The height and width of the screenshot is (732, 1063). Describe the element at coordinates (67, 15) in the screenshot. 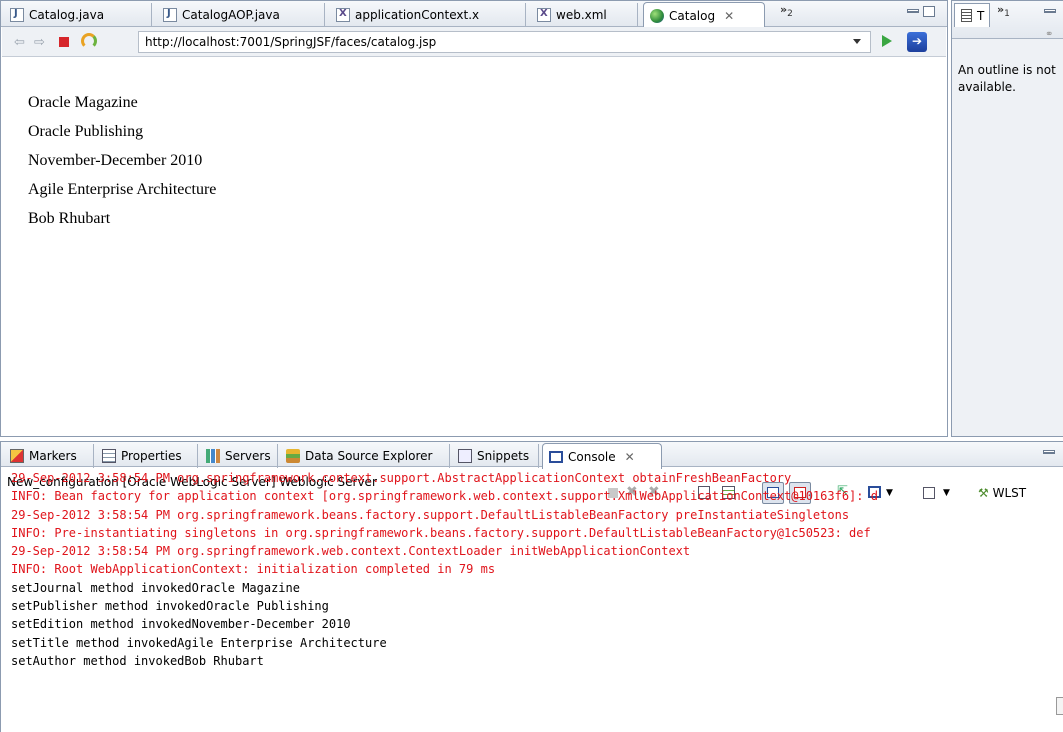

I see `tab-label: Catalog.java` at that location.